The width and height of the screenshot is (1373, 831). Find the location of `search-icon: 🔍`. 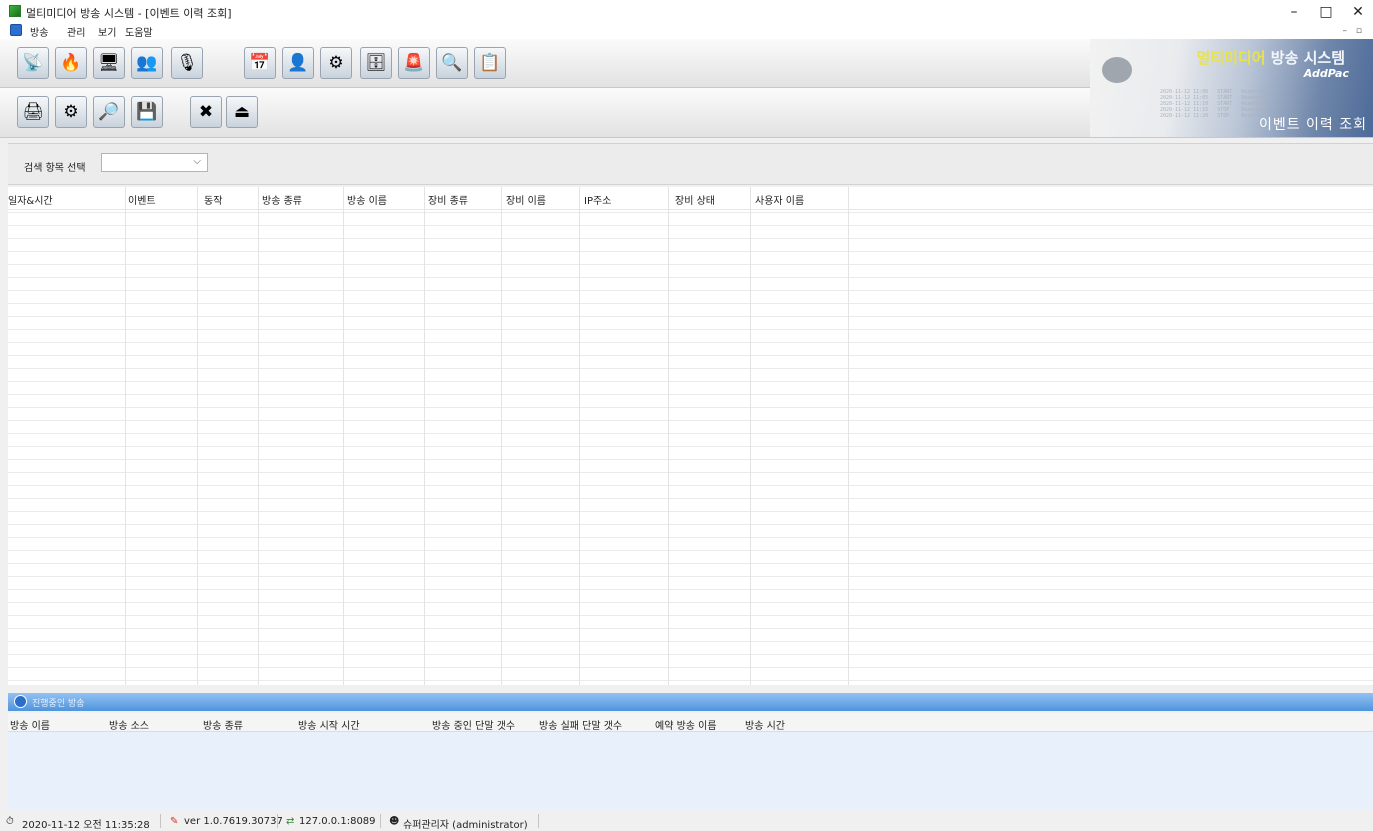

search-icon: 🔍 is located at coordinates (452, 63).